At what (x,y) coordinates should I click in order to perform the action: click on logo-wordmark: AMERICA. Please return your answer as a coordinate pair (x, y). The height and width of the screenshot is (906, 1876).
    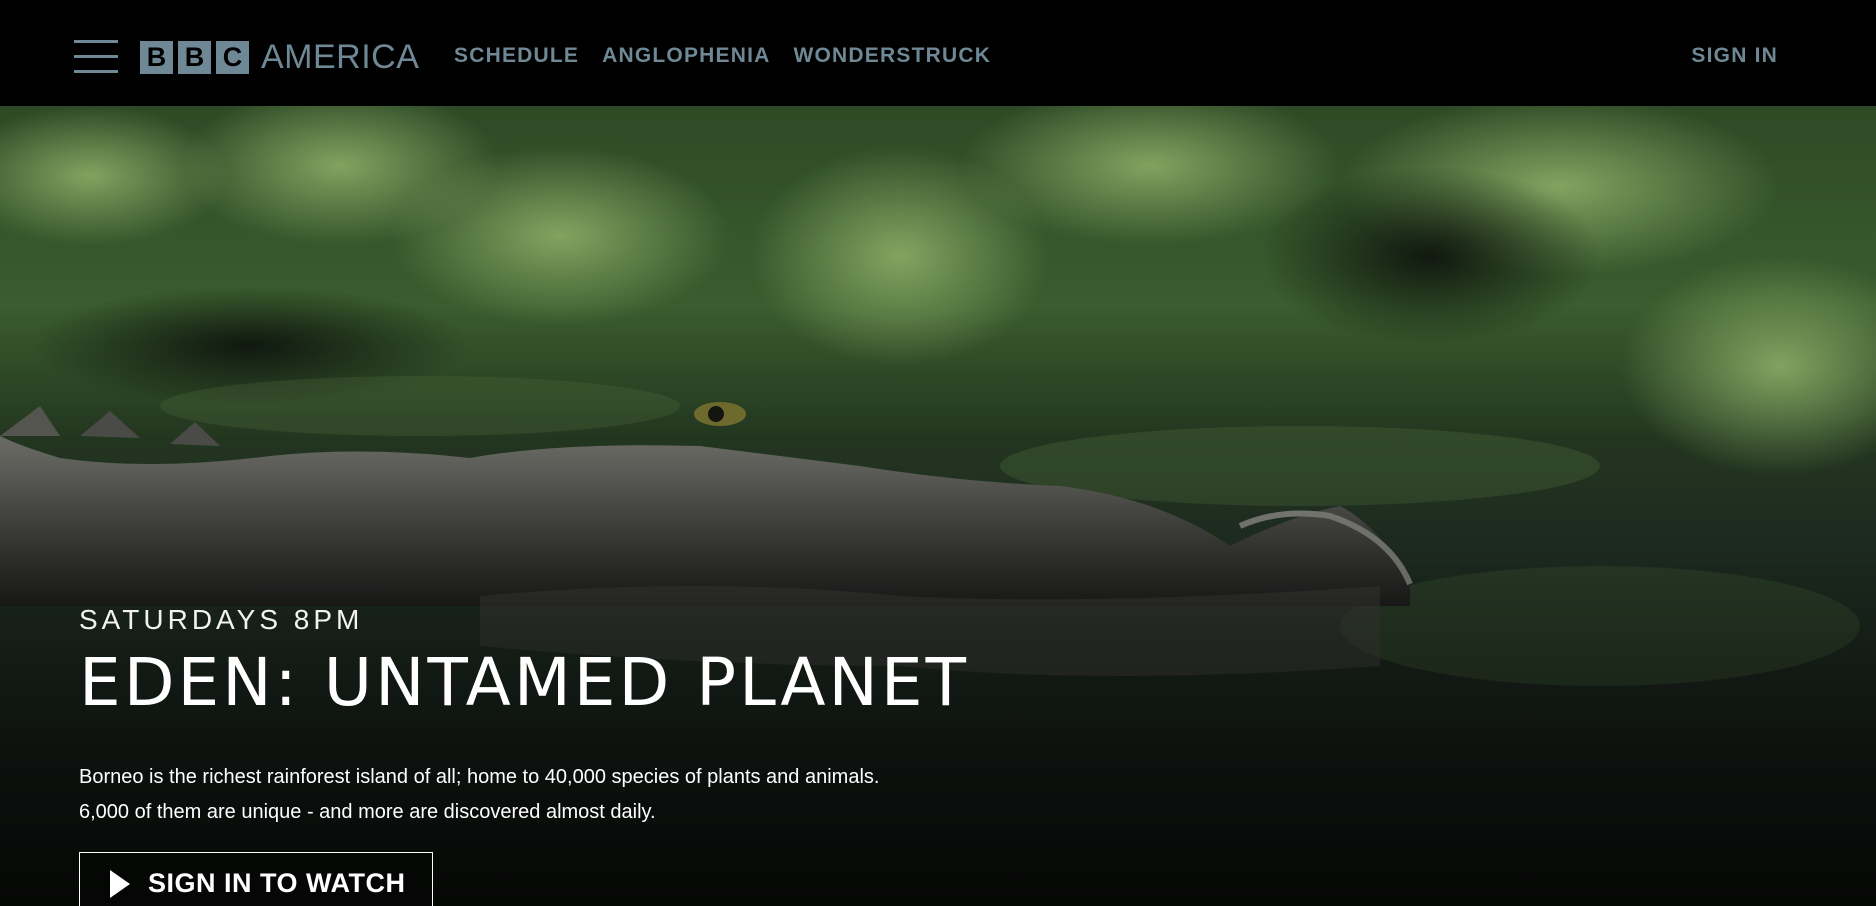
    Looking at the image, I should click on (340, 57).